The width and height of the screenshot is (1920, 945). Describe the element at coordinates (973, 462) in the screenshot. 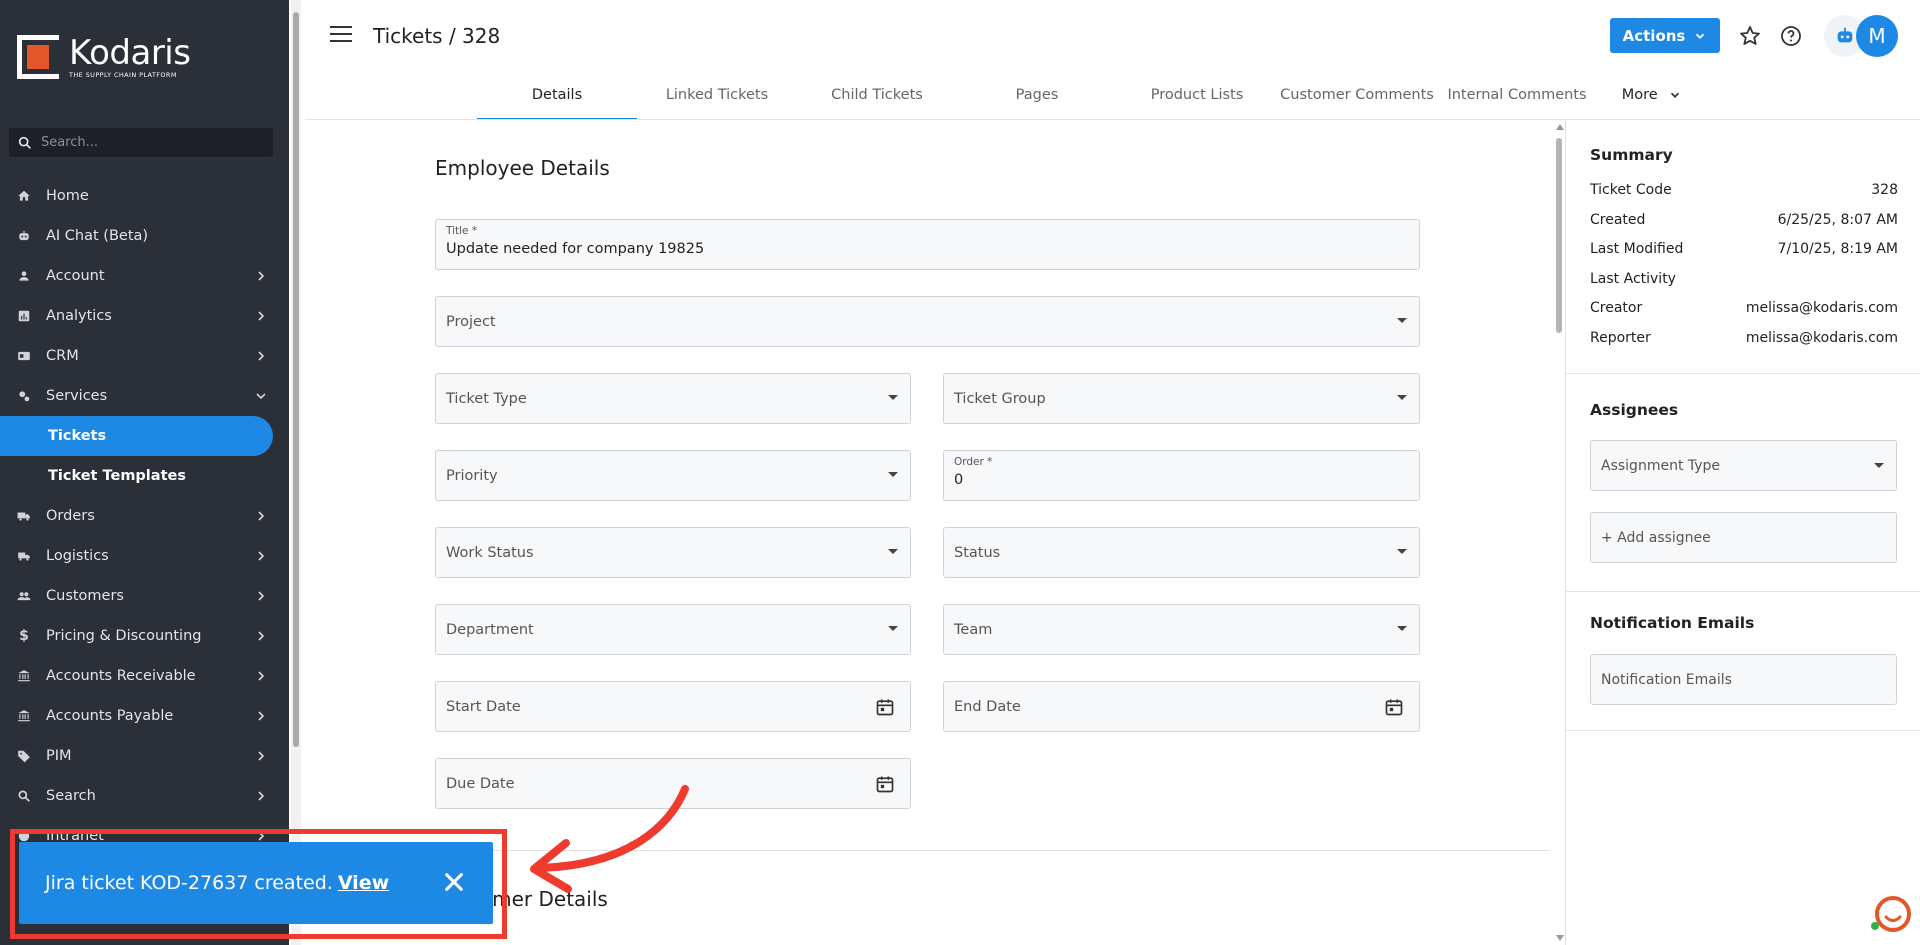

I see `order-field-label: Order *` at that location.